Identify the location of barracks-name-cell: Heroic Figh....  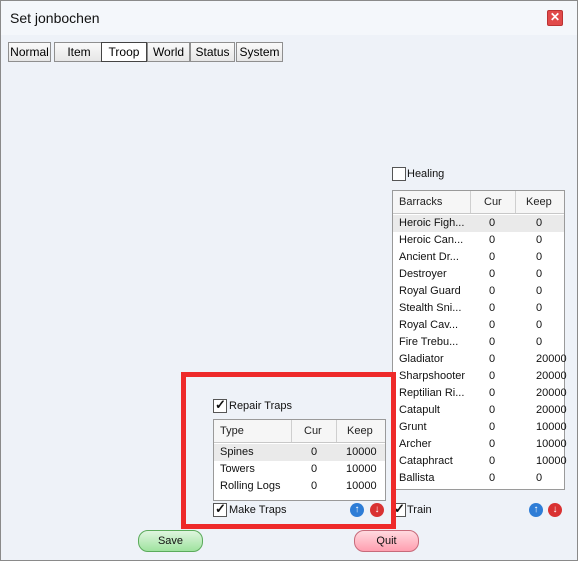
(432, 223).